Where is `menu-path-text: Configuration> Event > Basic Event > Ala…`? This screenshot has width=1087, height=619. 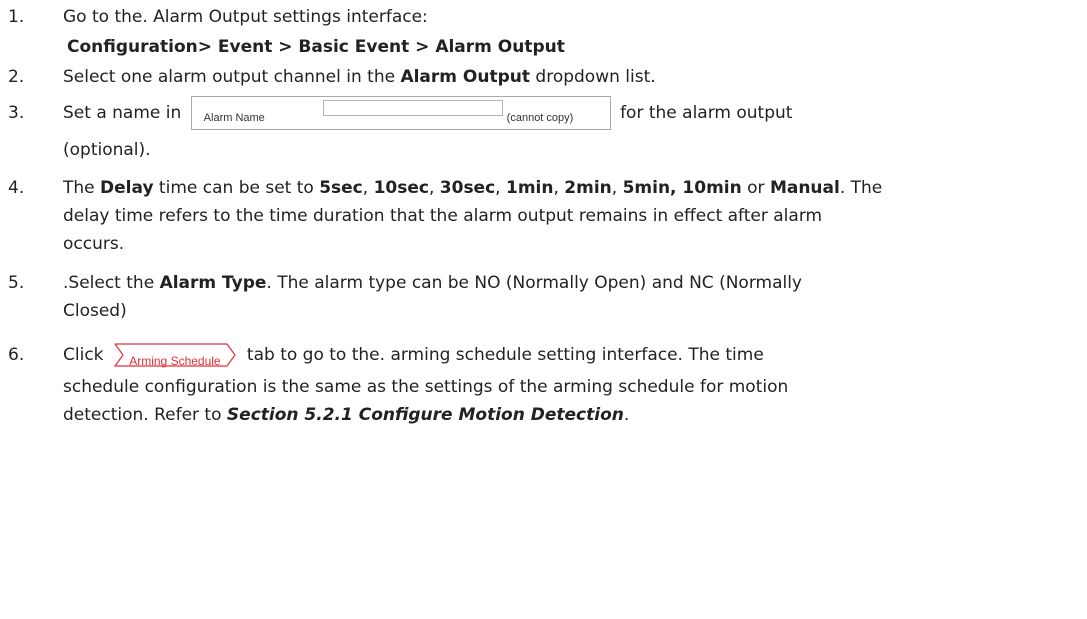 menu-path-text: Configuration> Event > Basic Event > Ala… is located at coordinates (316, 47).